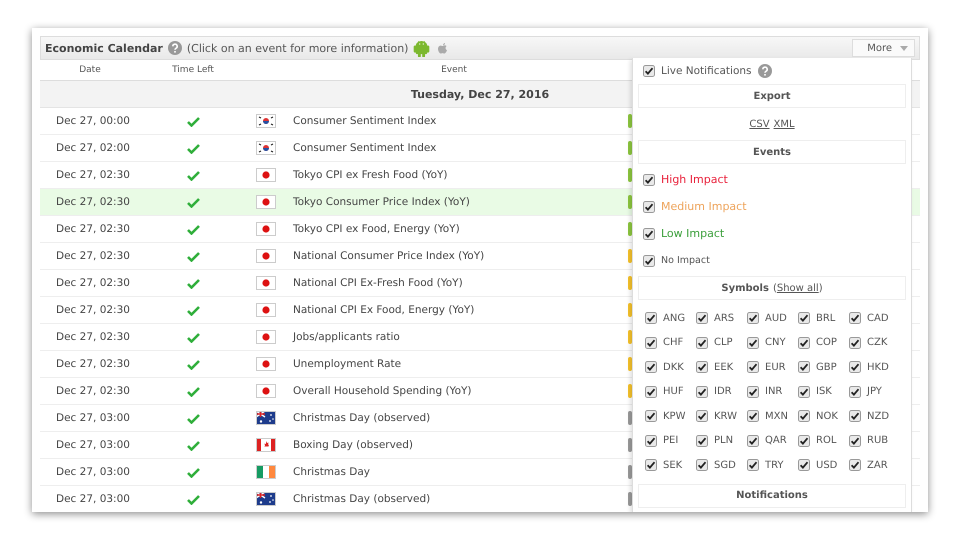 This screenshot has height=540, width=960. I want to click on event-name: Tokyo Consumer Price Index (YoY), so click(454, 202).